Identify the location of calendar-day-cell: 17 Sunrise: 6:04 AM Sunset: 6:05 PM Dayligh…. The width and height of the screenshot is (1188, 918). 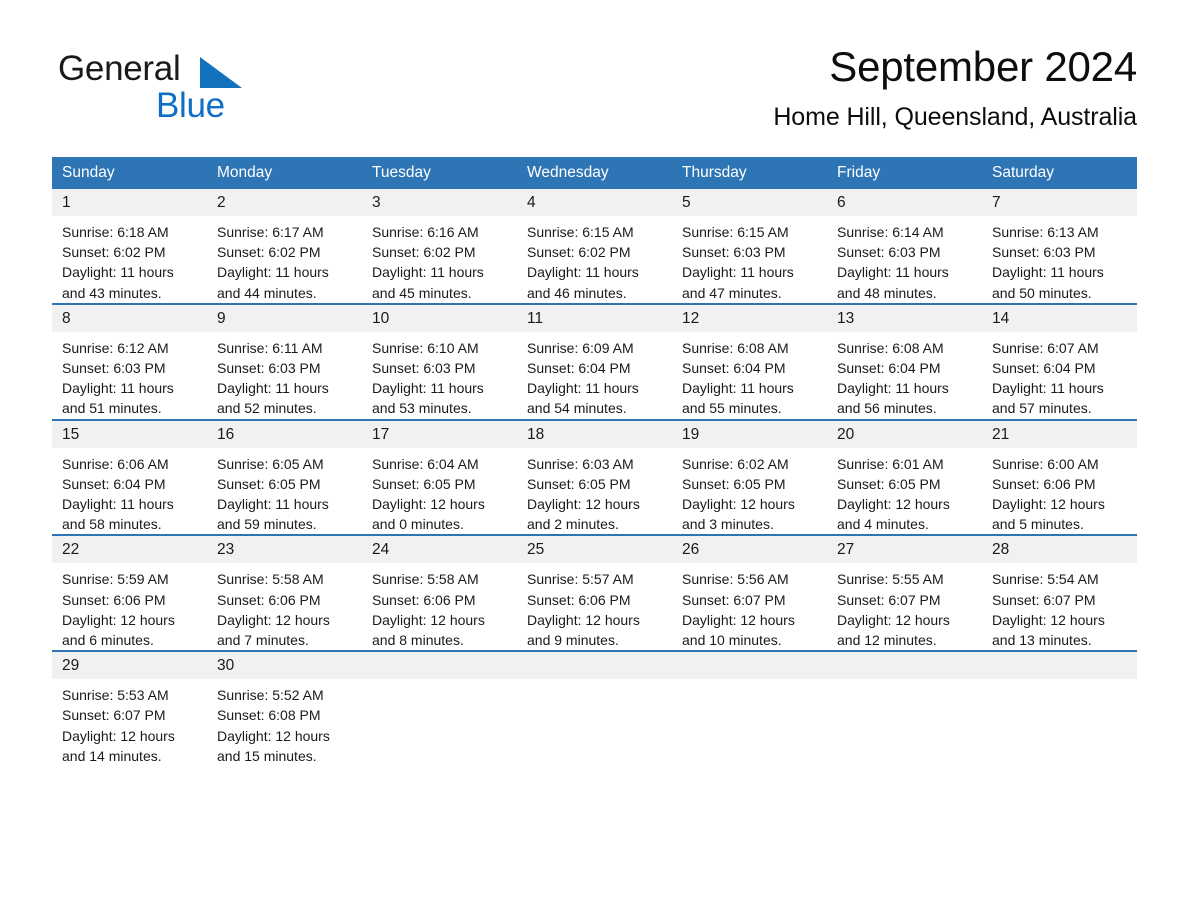
(439, 477).